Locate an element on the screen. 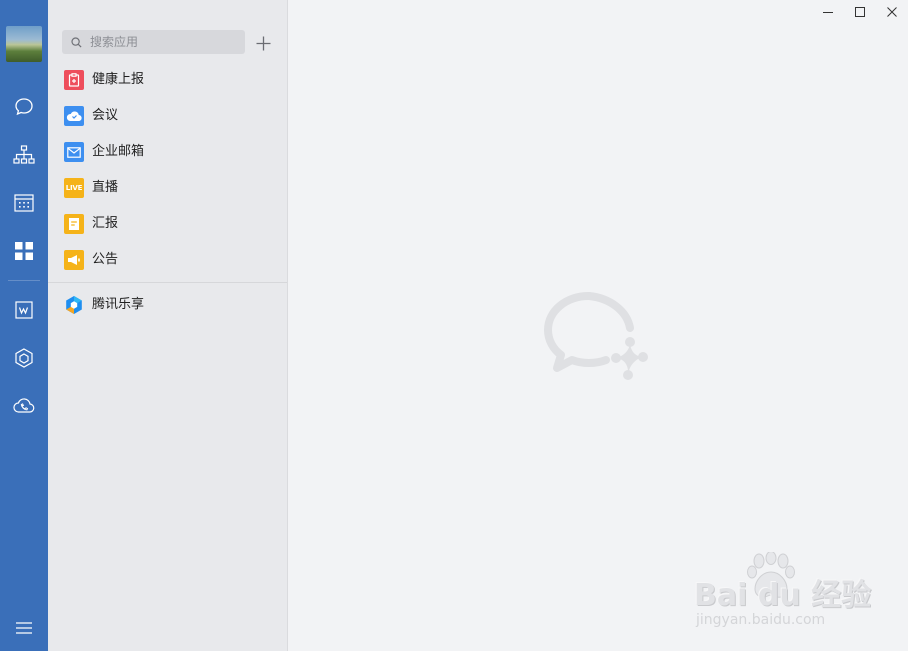 The height and width of the screenshot is (651, 908). search-icon is located at coordinates (76, 42).